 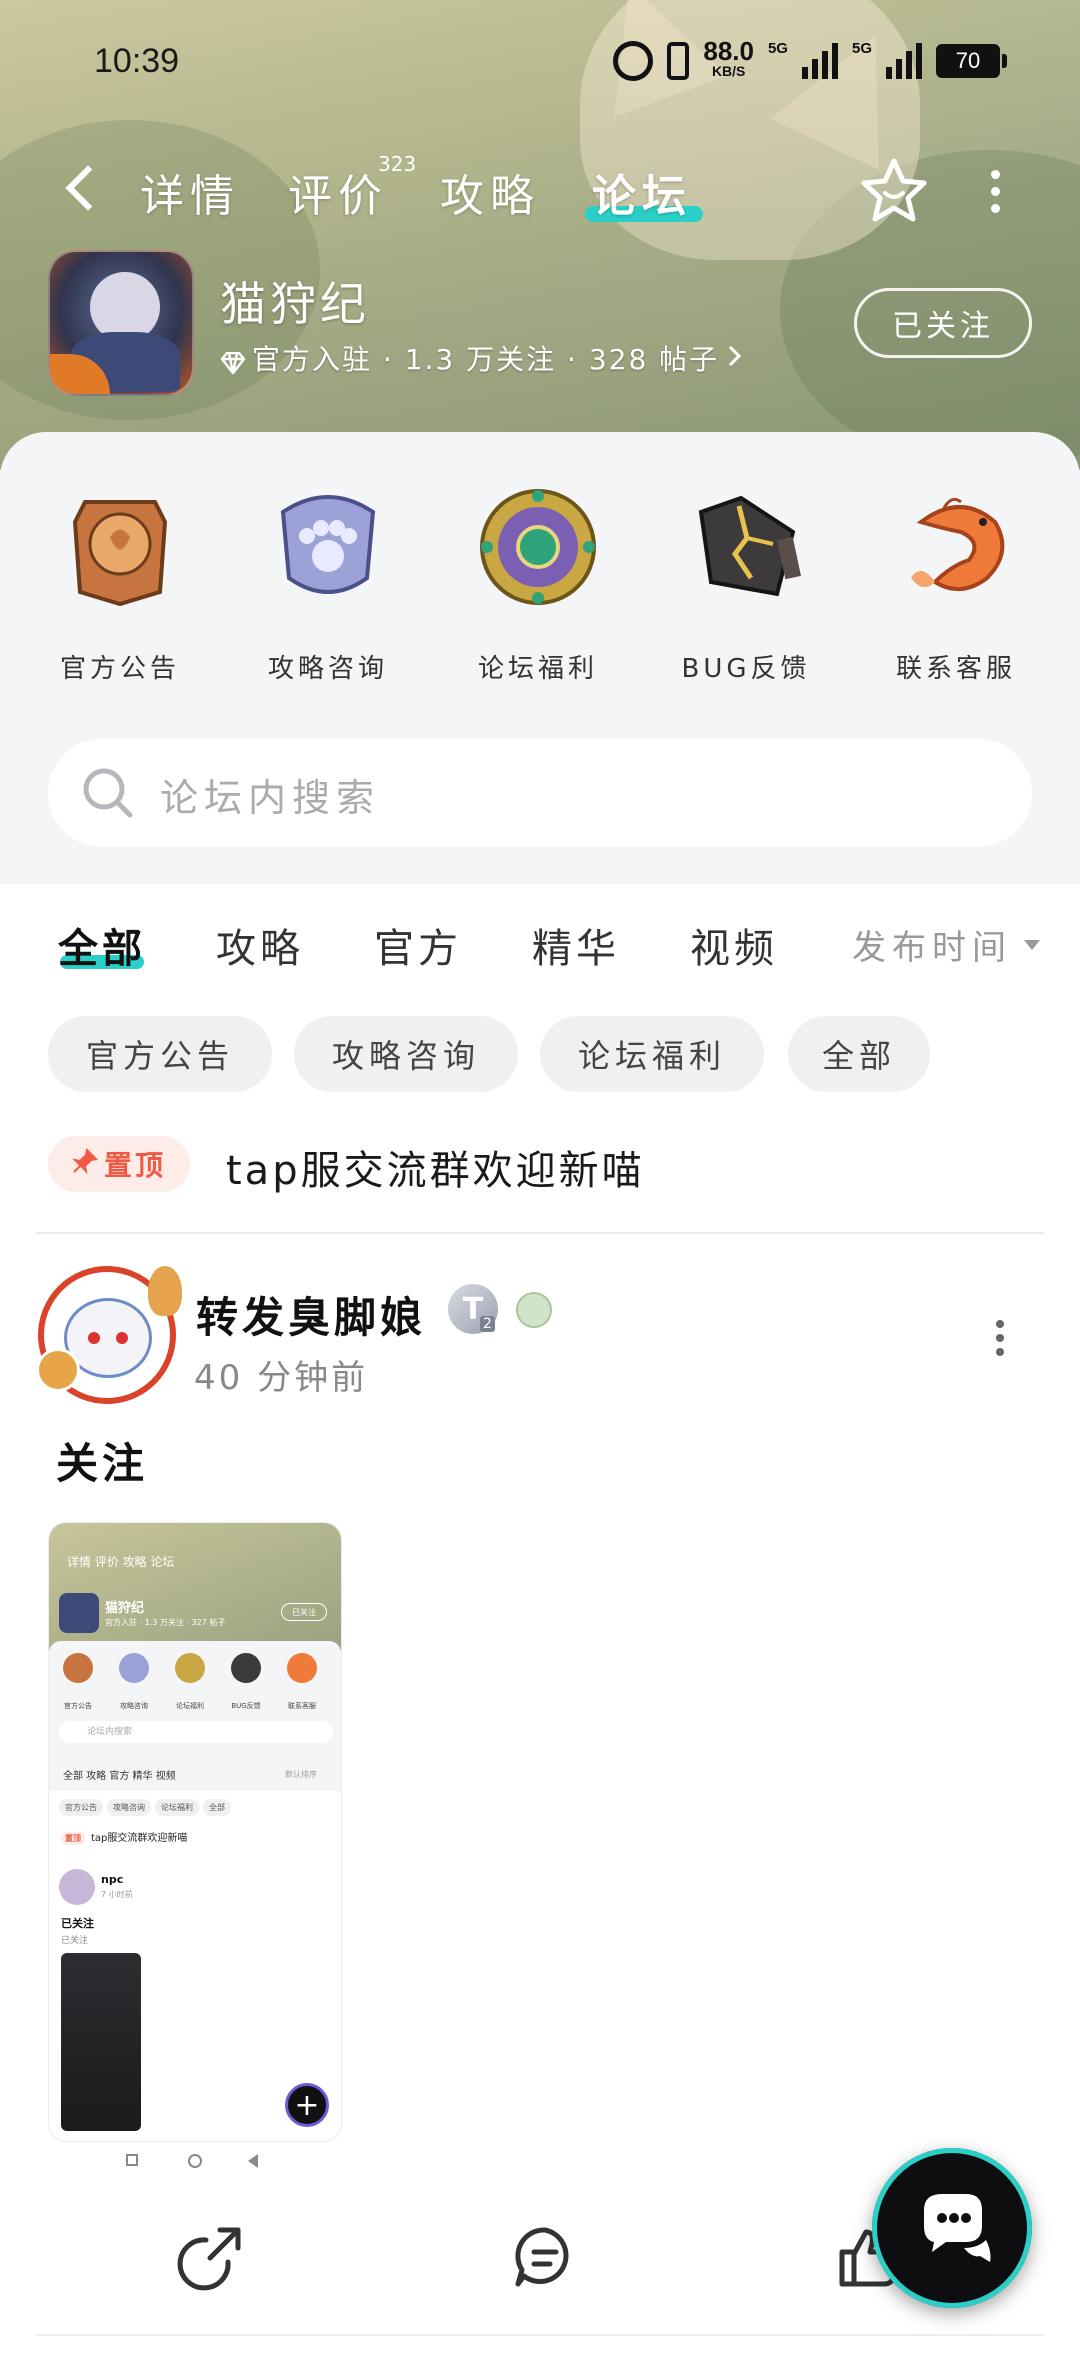 I want to click on status-bar: 10:39 88.0 KB/S 5G 5G 70, so click(x=540, y=60).